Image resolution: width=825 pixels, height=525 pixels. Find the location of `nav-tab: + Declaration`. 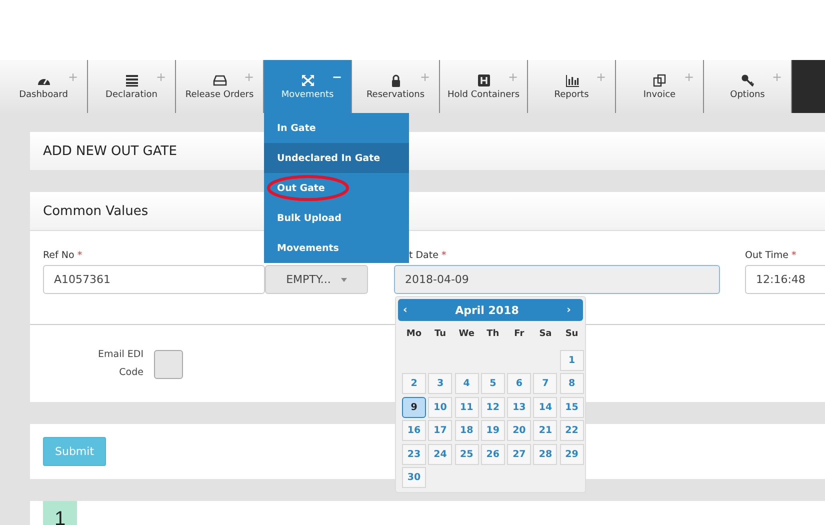

nav-tab: + Declaration is located at coordinates (132, 86).